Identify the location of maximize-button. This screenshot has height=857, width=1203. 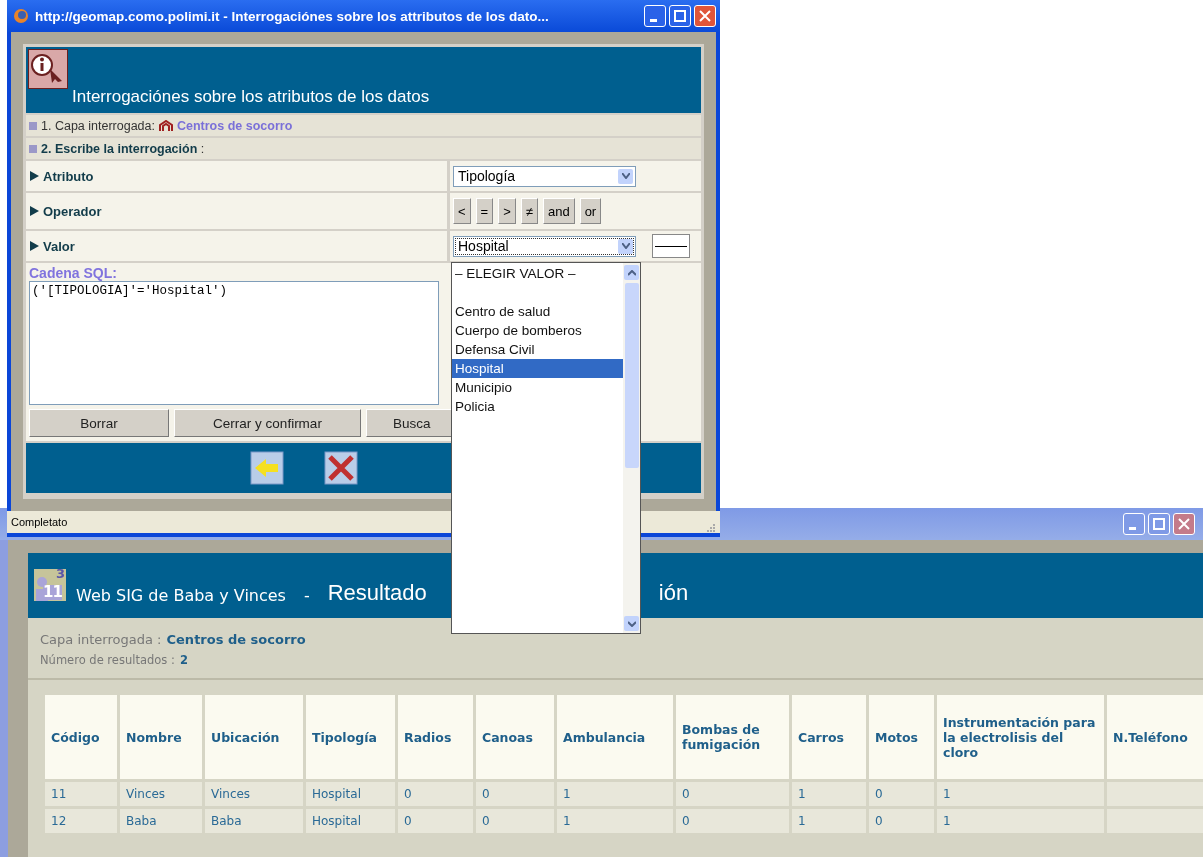
(680, 16).